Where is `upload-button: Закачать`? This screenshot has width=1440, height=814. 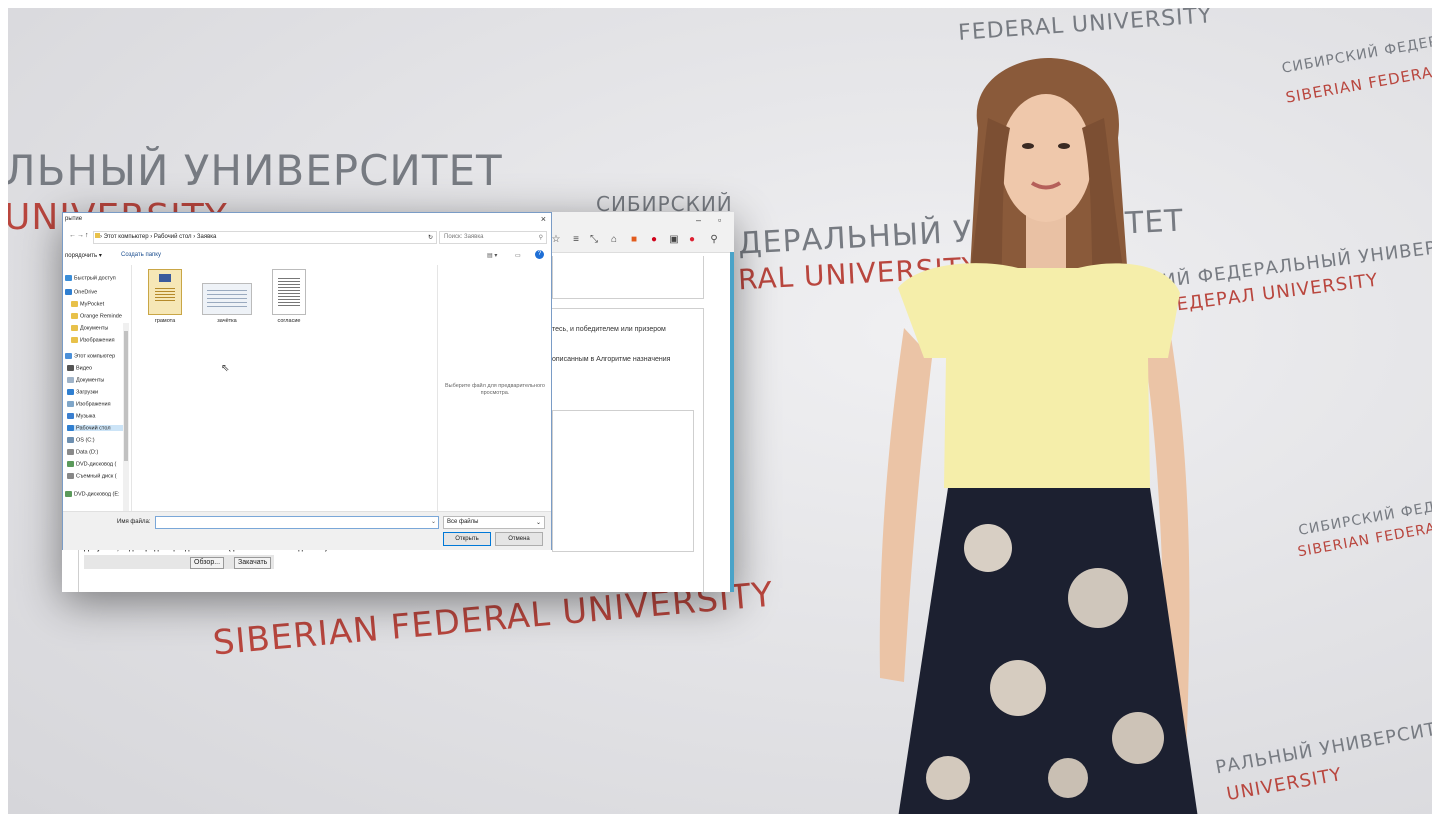 upload-button: Закачать is located at coordinates (253, 563).